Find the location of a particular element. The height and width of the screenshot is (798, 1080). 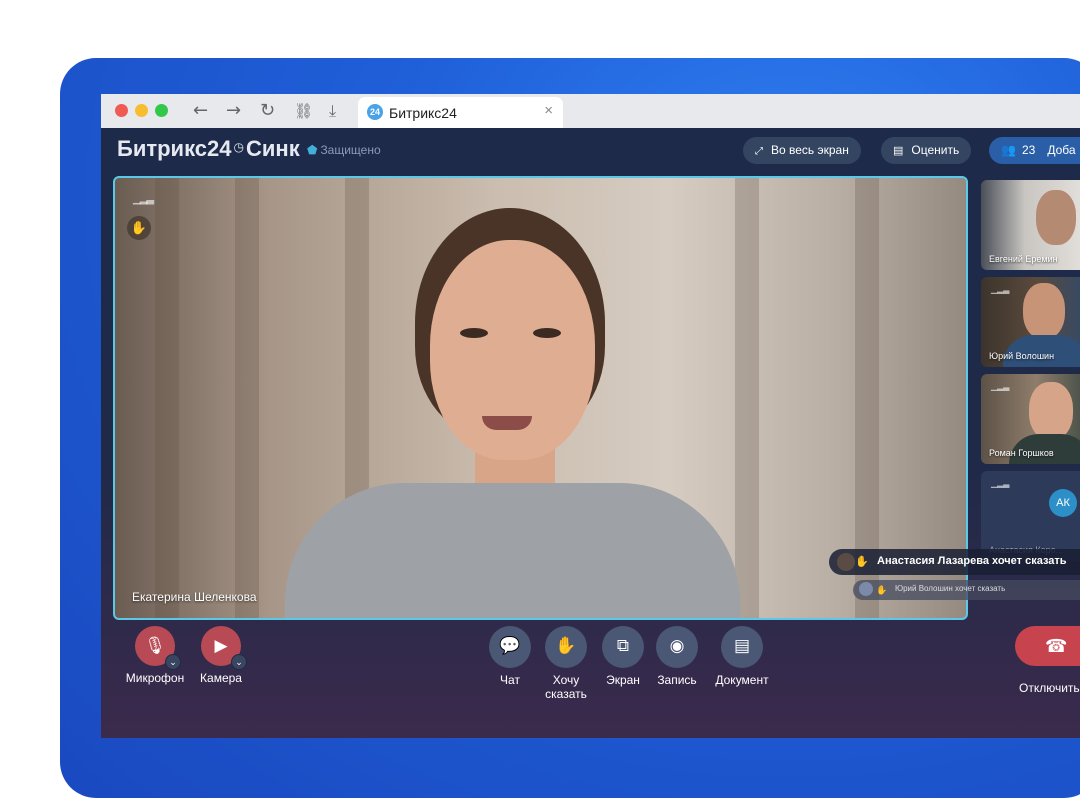

microphone-label: Микрофон is located at coordinates (155, 678).